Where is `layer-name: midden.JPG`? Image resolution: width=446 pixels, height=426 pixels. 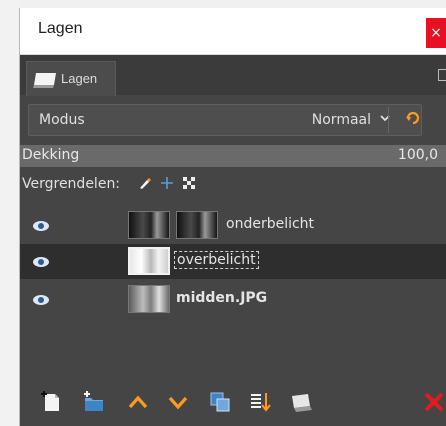 layer-name: midden.JPG is located at coordinates (222, 298).